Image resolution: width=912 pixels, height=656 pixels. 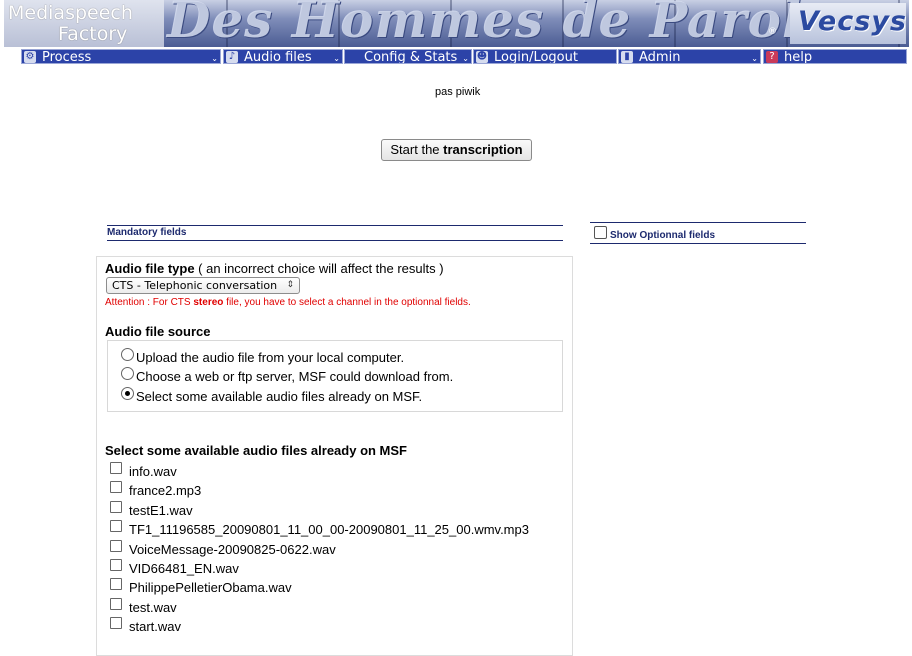 I want to click on company-logo: Vecsys, so click(x=848, y=23).